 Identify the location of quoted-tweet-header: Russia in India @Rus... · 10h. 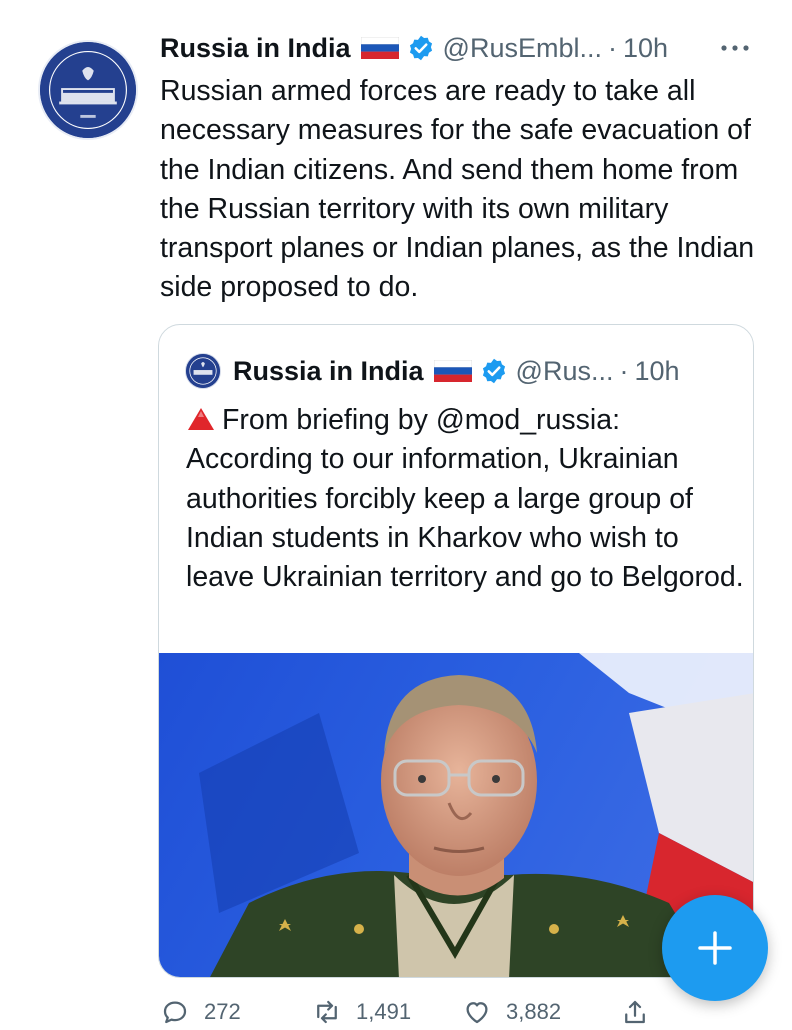
(465, 371).